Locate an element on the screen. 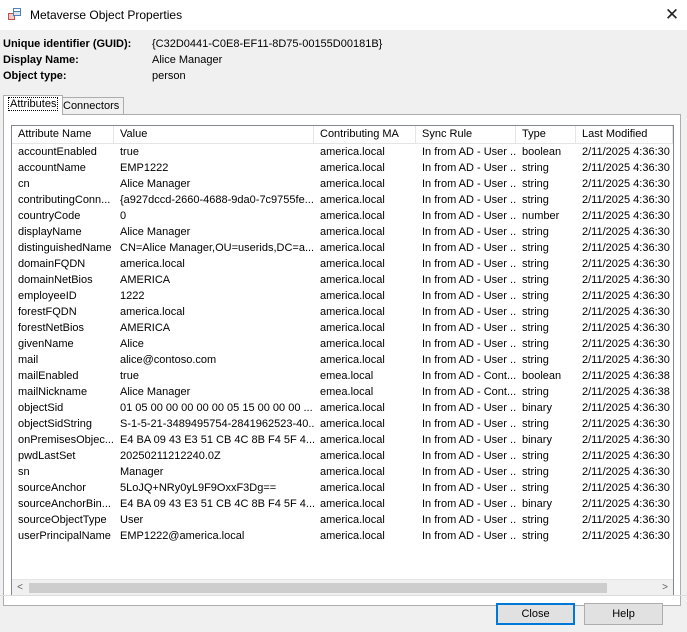 This screenshot has height=632, width=687. column-header: Sync Rule is located at coordinates (466, 134).